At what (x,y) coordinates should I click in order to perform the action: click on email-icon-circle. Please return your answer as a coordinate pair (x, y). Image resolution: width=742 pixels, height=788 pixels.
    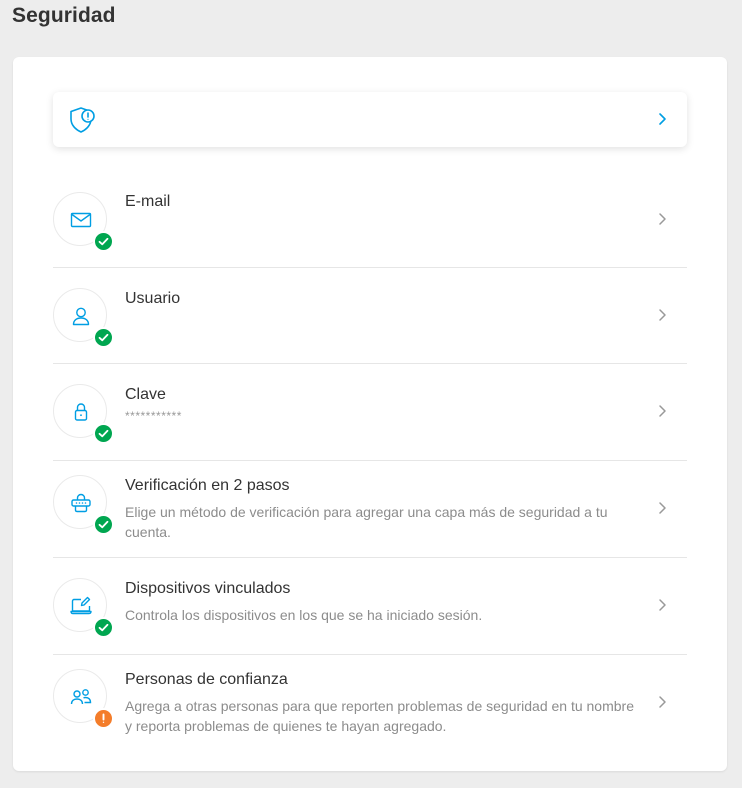
    Looking at the image, I should click on (83, 222).